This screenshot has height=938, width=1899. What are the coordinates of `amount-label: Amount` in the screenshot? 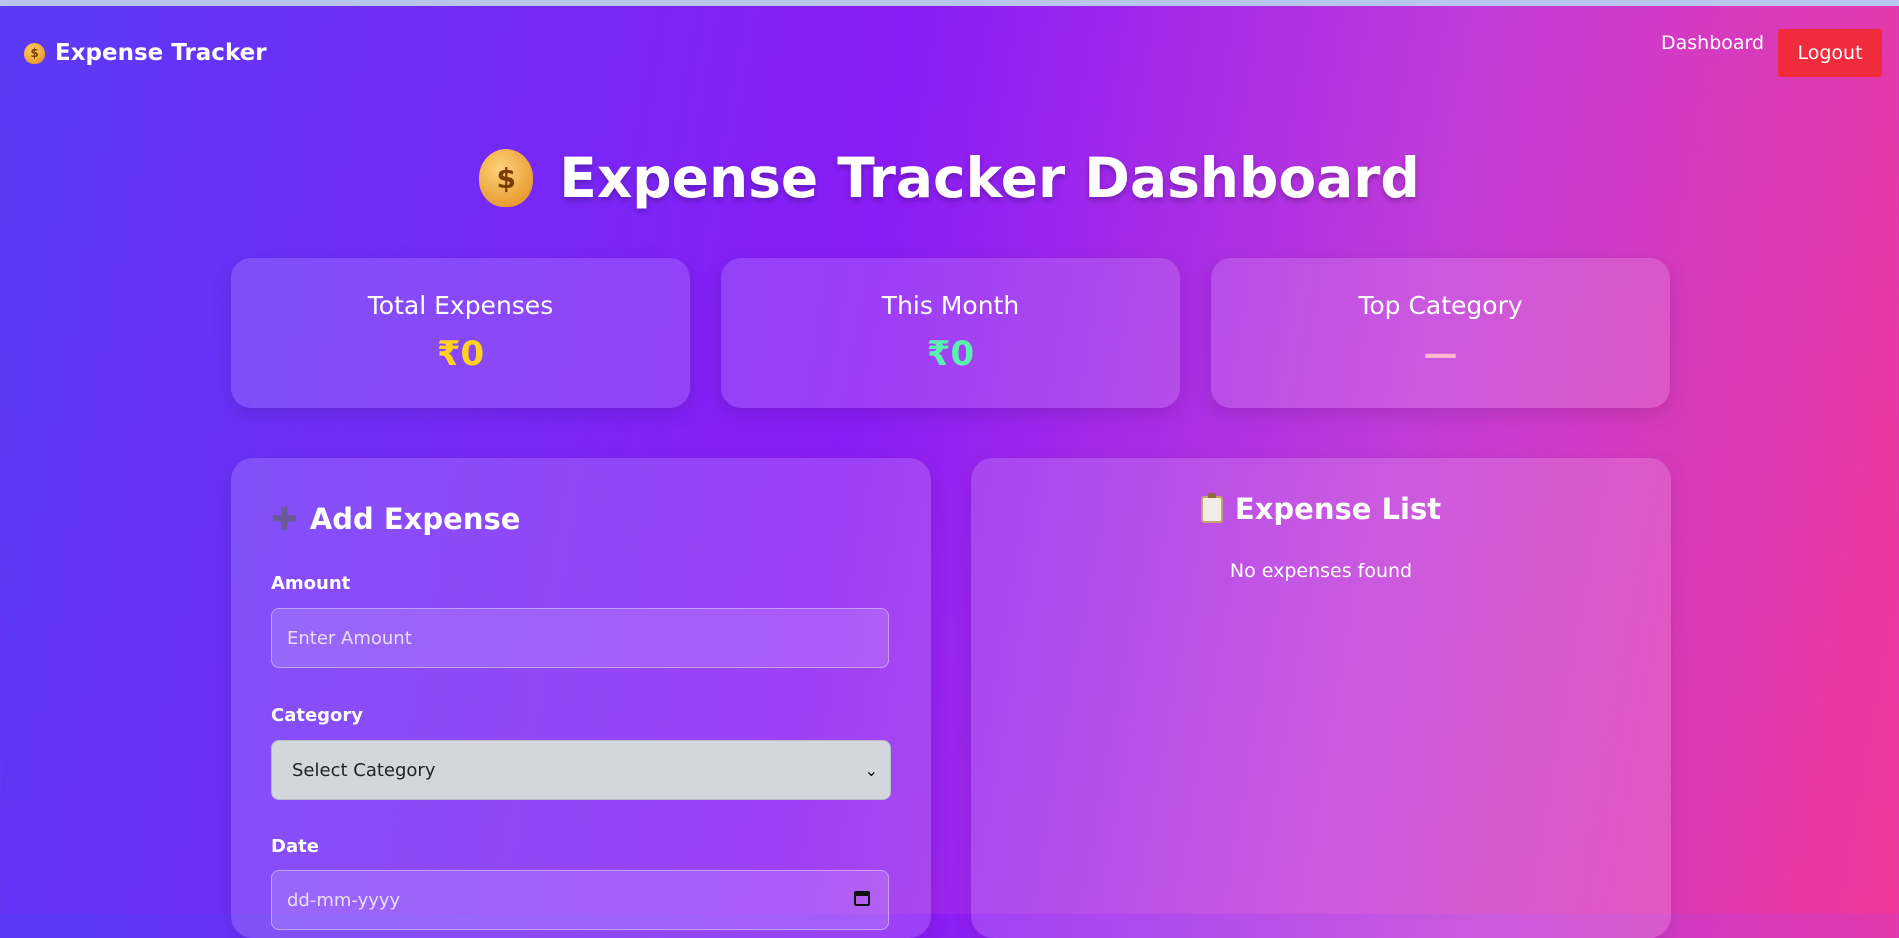 It's located at (311, 583).